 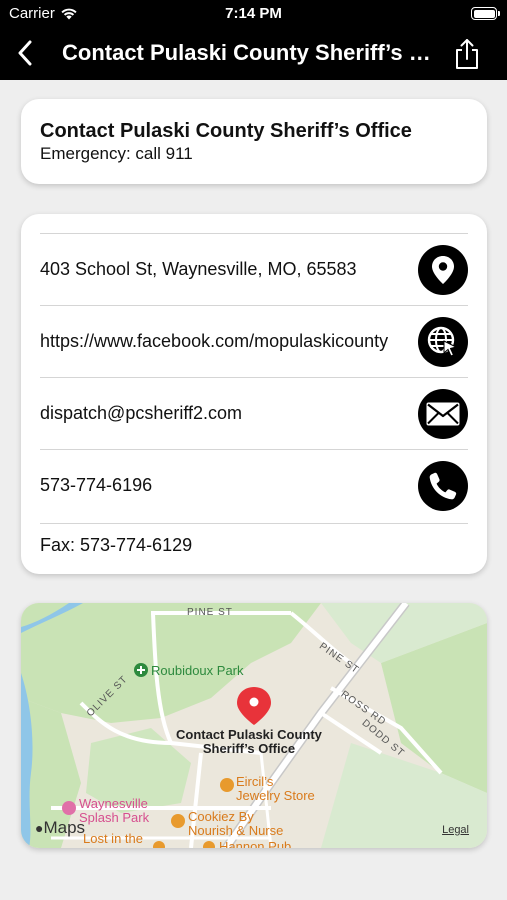 I want to click on pin-label-line-1: Contact Pulaski County, so click(x=249, y=734).